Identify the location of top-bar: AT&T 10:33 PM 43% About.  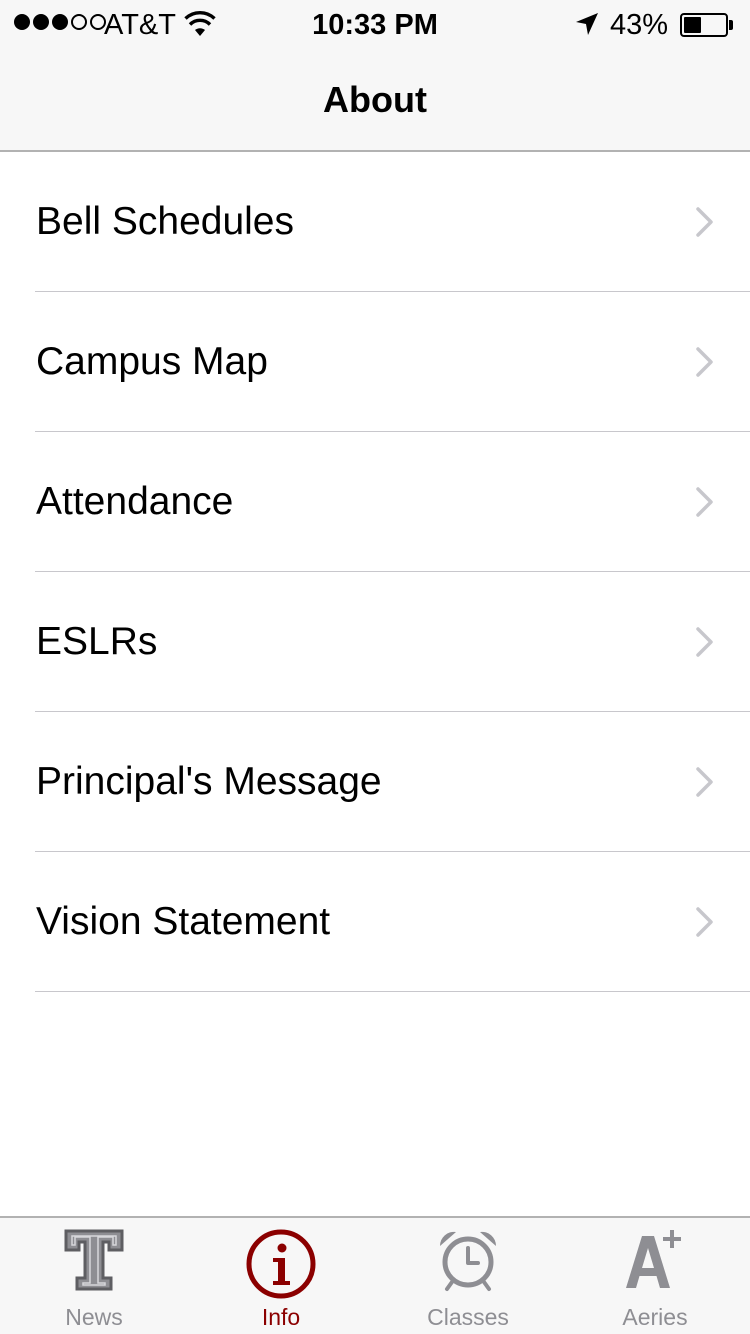
(375, 76).